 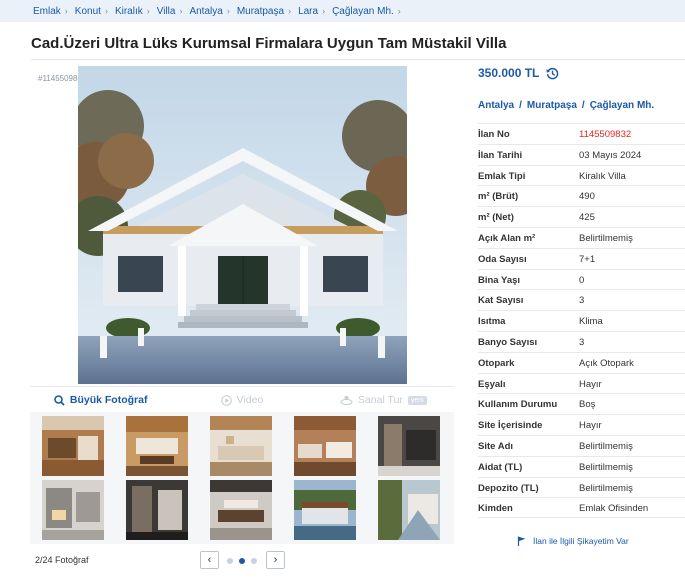 I want to click on gallery-pager: 2/24 Fotoğraf ‹ ›, so click(x=242, y=560).